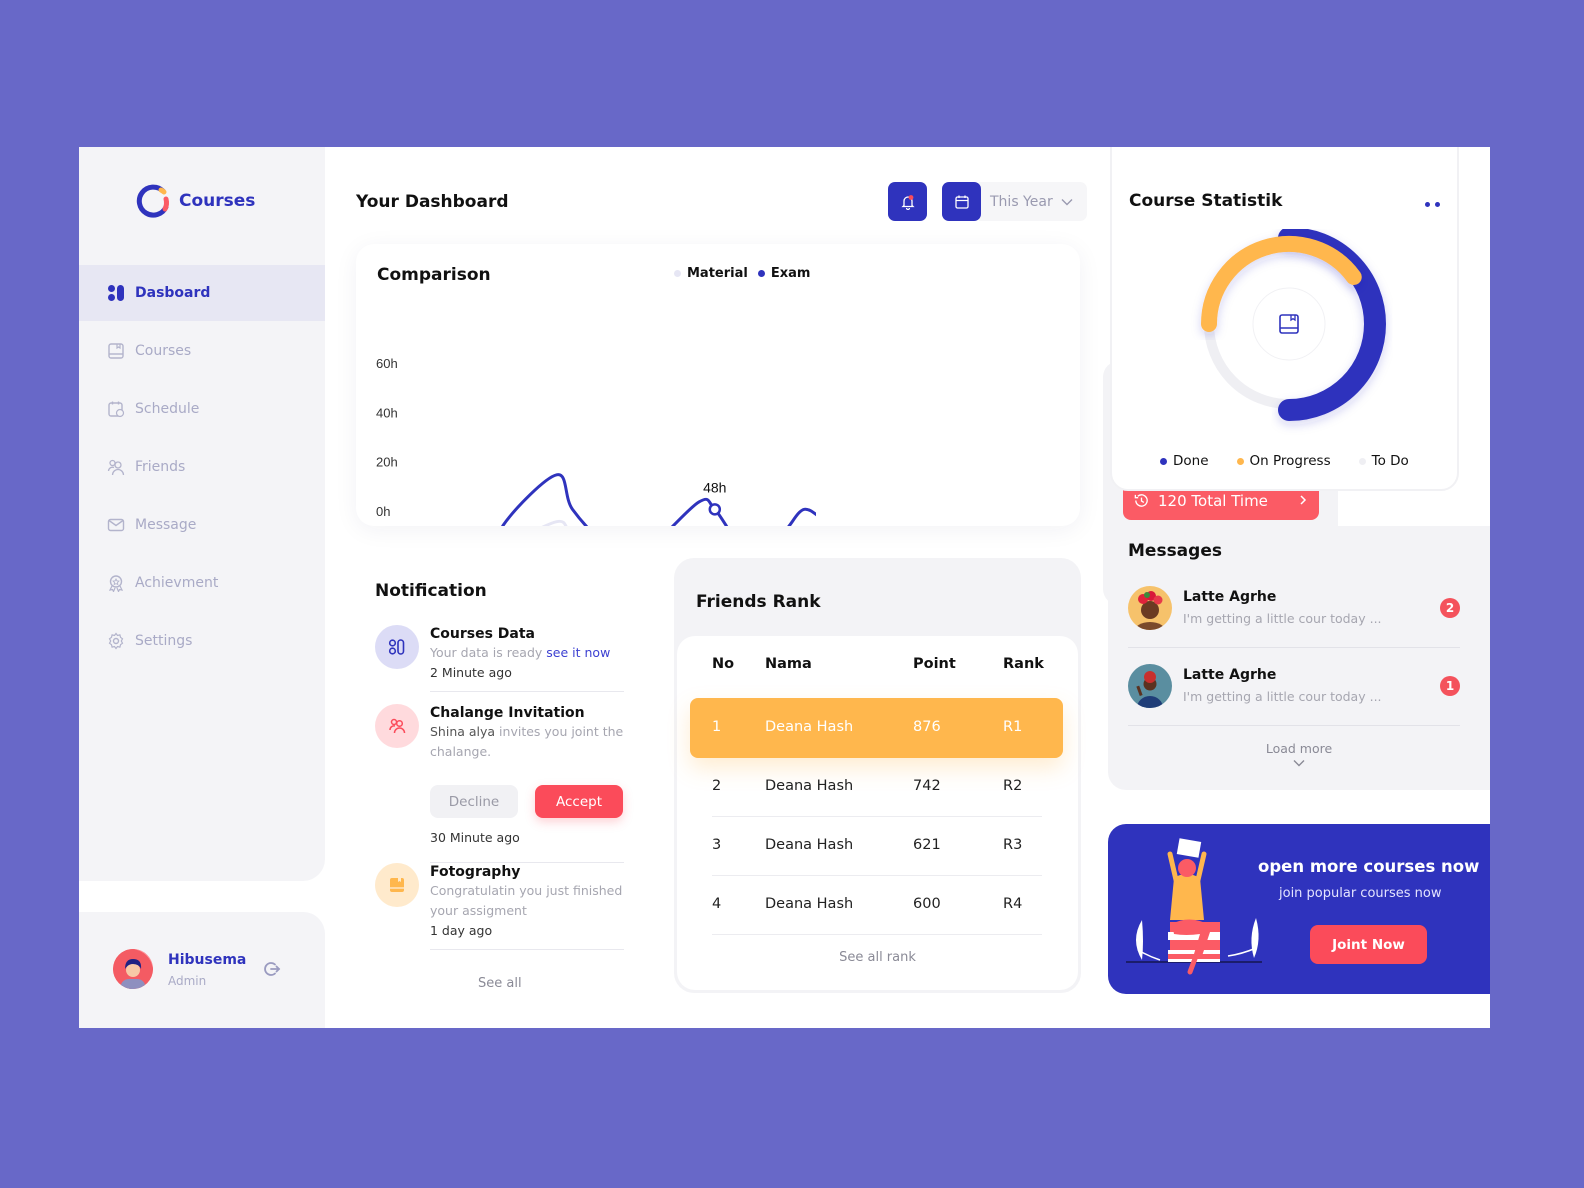 The height and width of the screenshot is (1188, 1584). I want to click on join-now-button: Joint Now, so click(1368, 944).